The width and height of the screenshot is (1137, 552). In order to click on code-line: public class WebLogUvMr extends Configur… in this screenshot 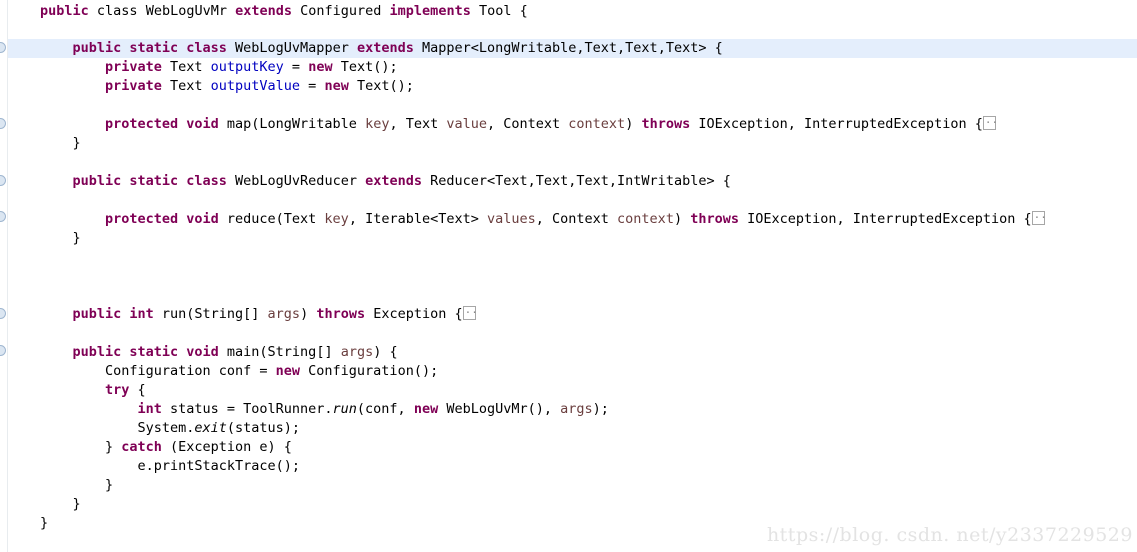, I will do `click(284, 11)`.